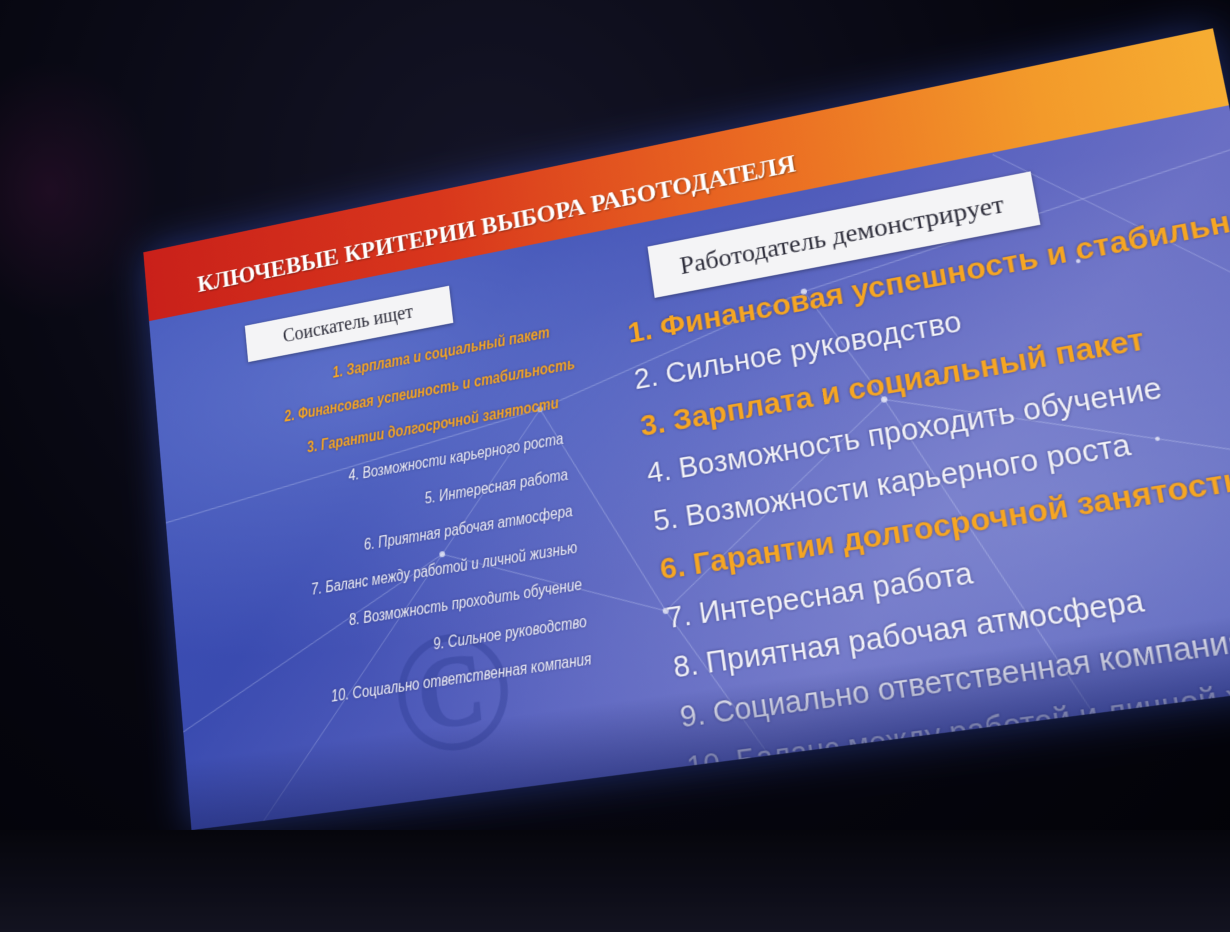 The width and height of the screenshot is (1230, 932). I want to click on audience-floor, so click(615, 881).